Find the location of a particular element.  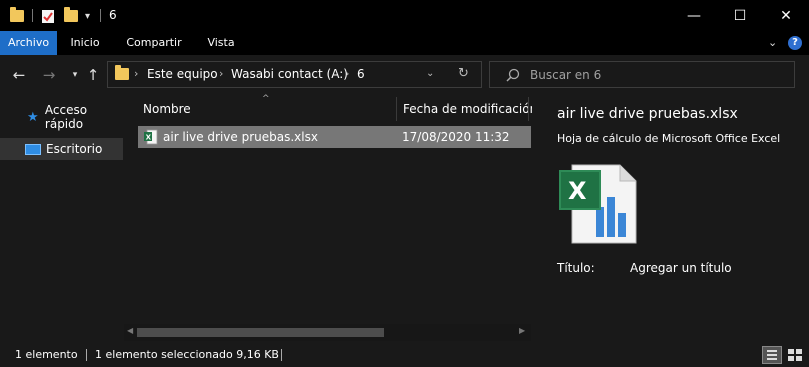

ribbon-tabs: Archivo Inicio Compartir Vista ⌄ ? is located at coordinates (404, 43).